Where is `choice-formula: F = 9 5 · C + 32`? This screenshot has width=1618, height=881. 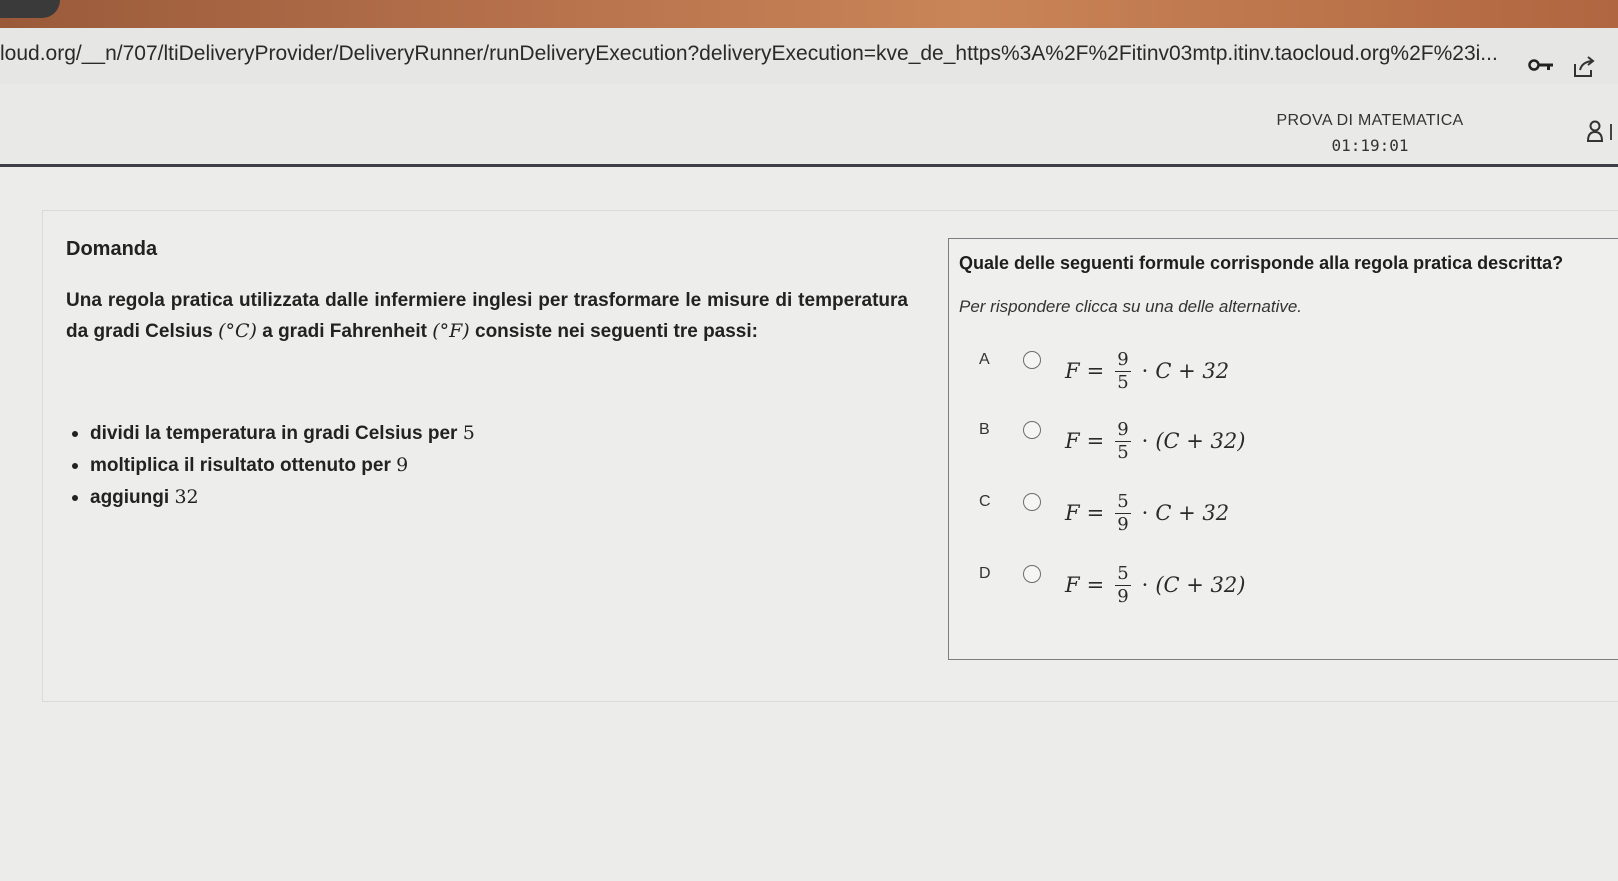 choice-formula: F = 9 5 · C + 32 is located at coordinates (1147, 371).